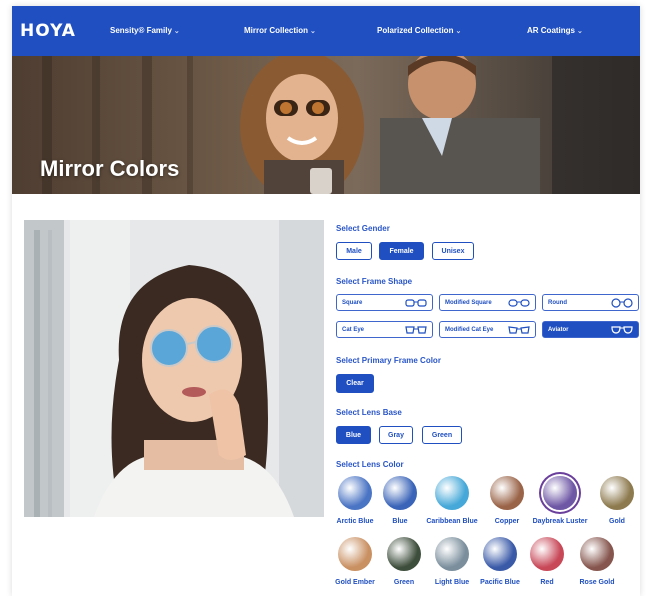  What do you see at coordinates (401, 251) in the screenshot?
I see `gender-female-button: Female` at bounding box center [401, 251].